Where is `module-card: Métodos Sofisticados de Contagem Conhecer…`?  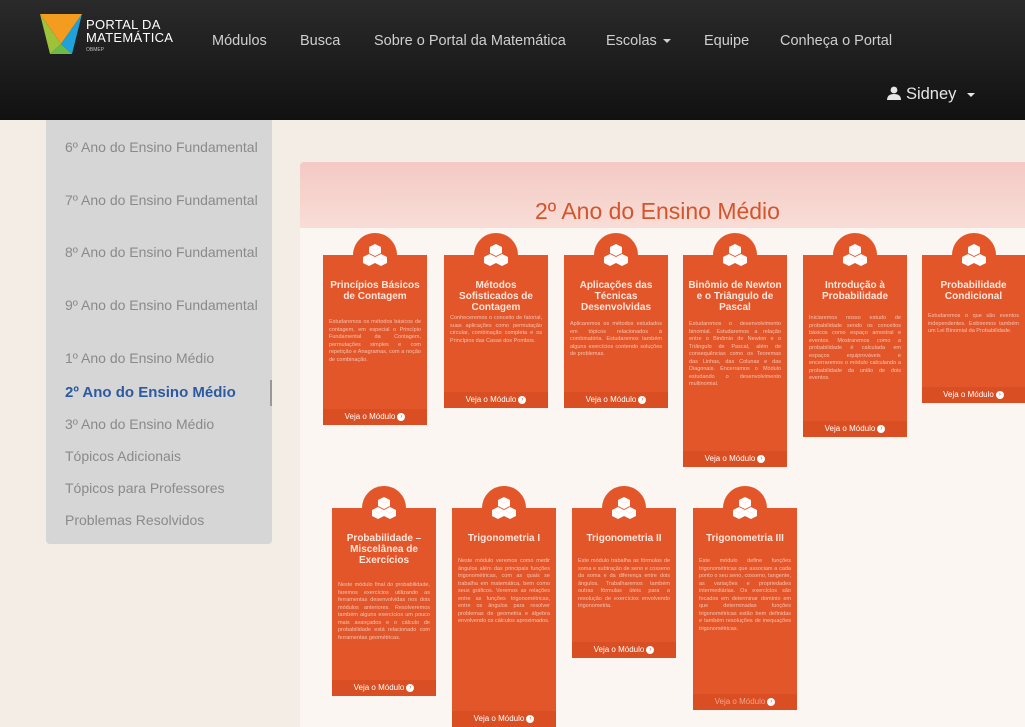 module-card: Métodos Sofisticados de Contagem Conhecer… is located at coordinates (496, 320).